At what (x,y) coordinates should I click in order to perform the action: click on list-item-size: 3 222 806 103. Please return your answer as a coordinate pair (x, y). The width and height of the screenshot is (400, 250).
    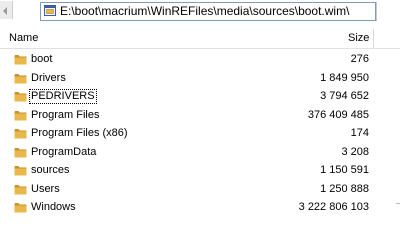
    Looking at the image, I should click on (333, 207).